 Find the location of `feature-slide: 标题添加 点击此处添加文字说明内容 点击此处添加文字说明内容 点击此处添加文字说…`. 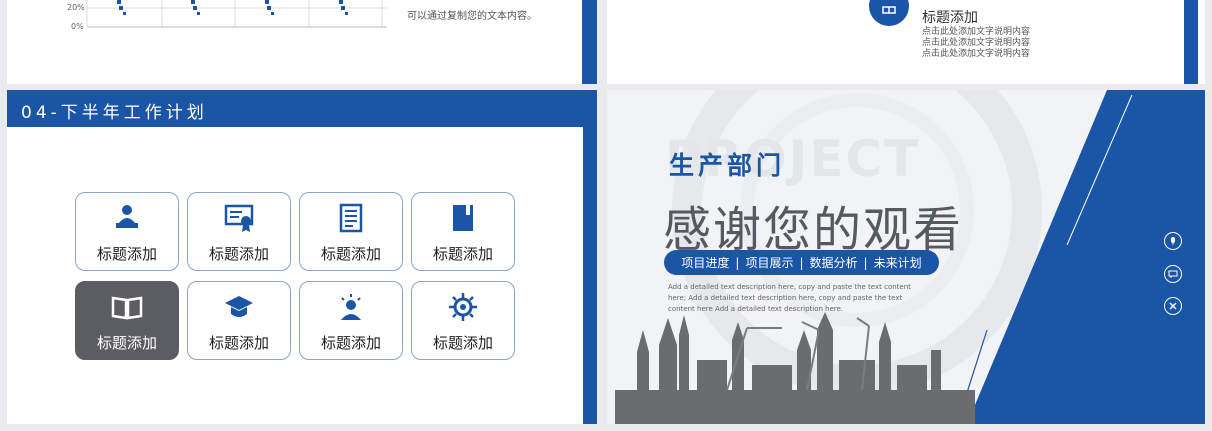

feature-slide: 标题添加 点击此处添加文字说明内容 点击此处添加文字说明内容 点击此处添加文字说… is located at coordinates (906, 42).